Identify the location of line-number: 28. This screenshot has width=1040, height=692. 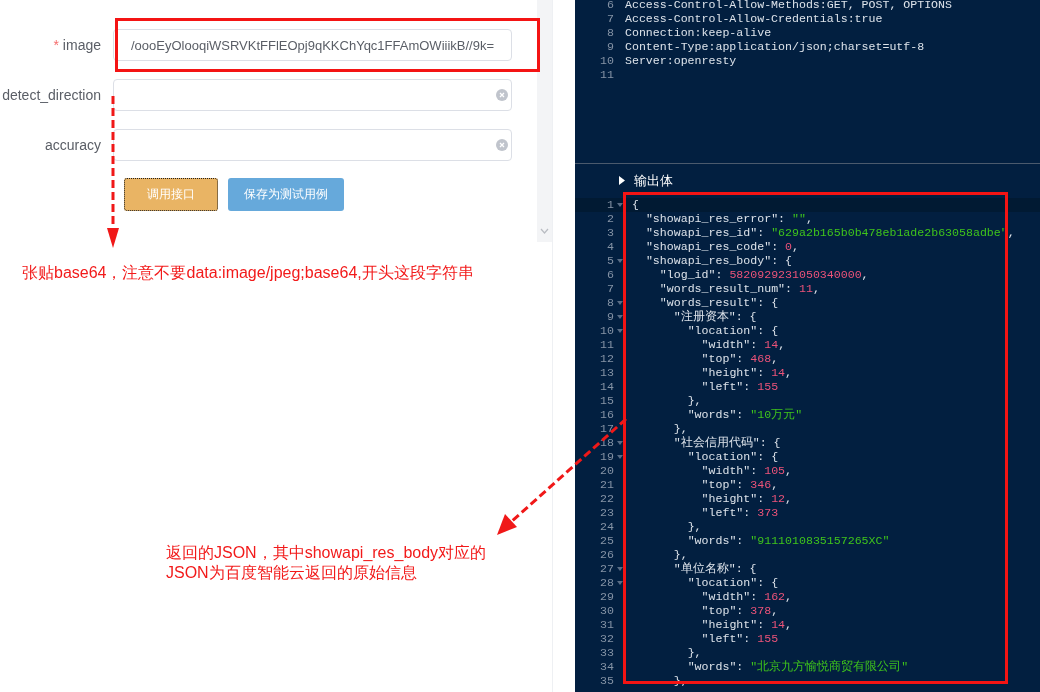
(606, 583).